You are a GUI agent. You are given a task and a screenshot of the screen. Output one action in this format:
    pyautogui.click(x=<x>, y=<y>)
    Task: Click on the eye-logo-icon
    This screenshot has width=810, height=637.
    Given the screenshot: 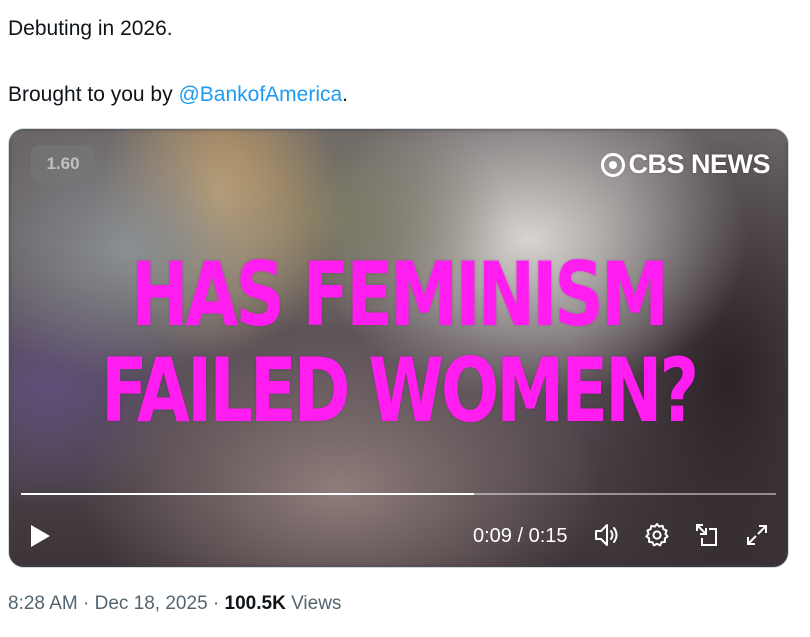 What is the action you would take?
    pyautogui.click(x=613, y=164)
    